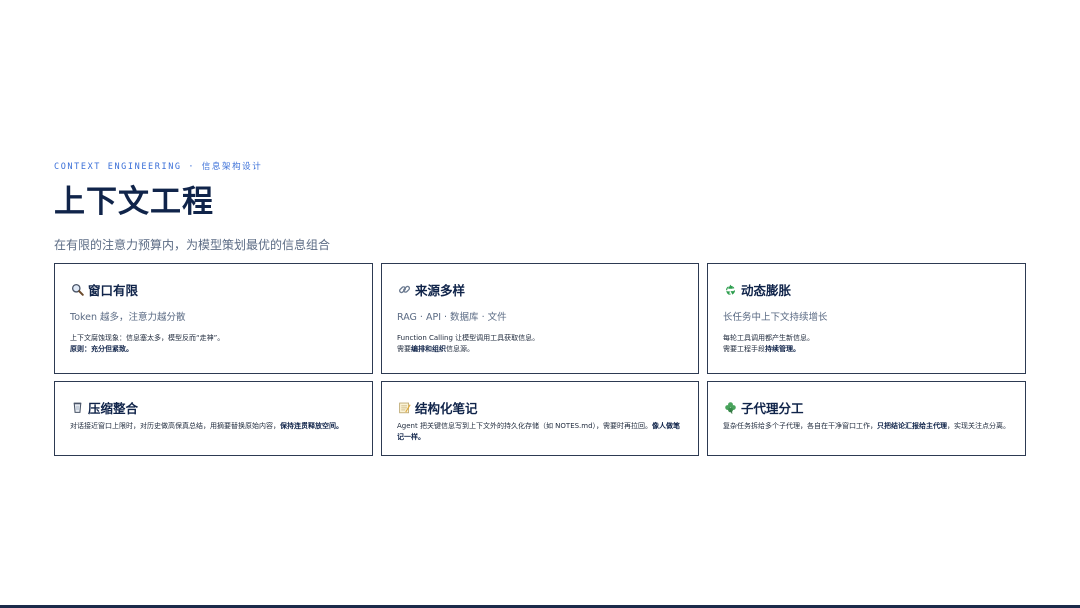 The image size is (1080, 608). Describe the element at coordinates (766, 290) in the screenshot. I see `card-title: 动态膨胀` at that location.